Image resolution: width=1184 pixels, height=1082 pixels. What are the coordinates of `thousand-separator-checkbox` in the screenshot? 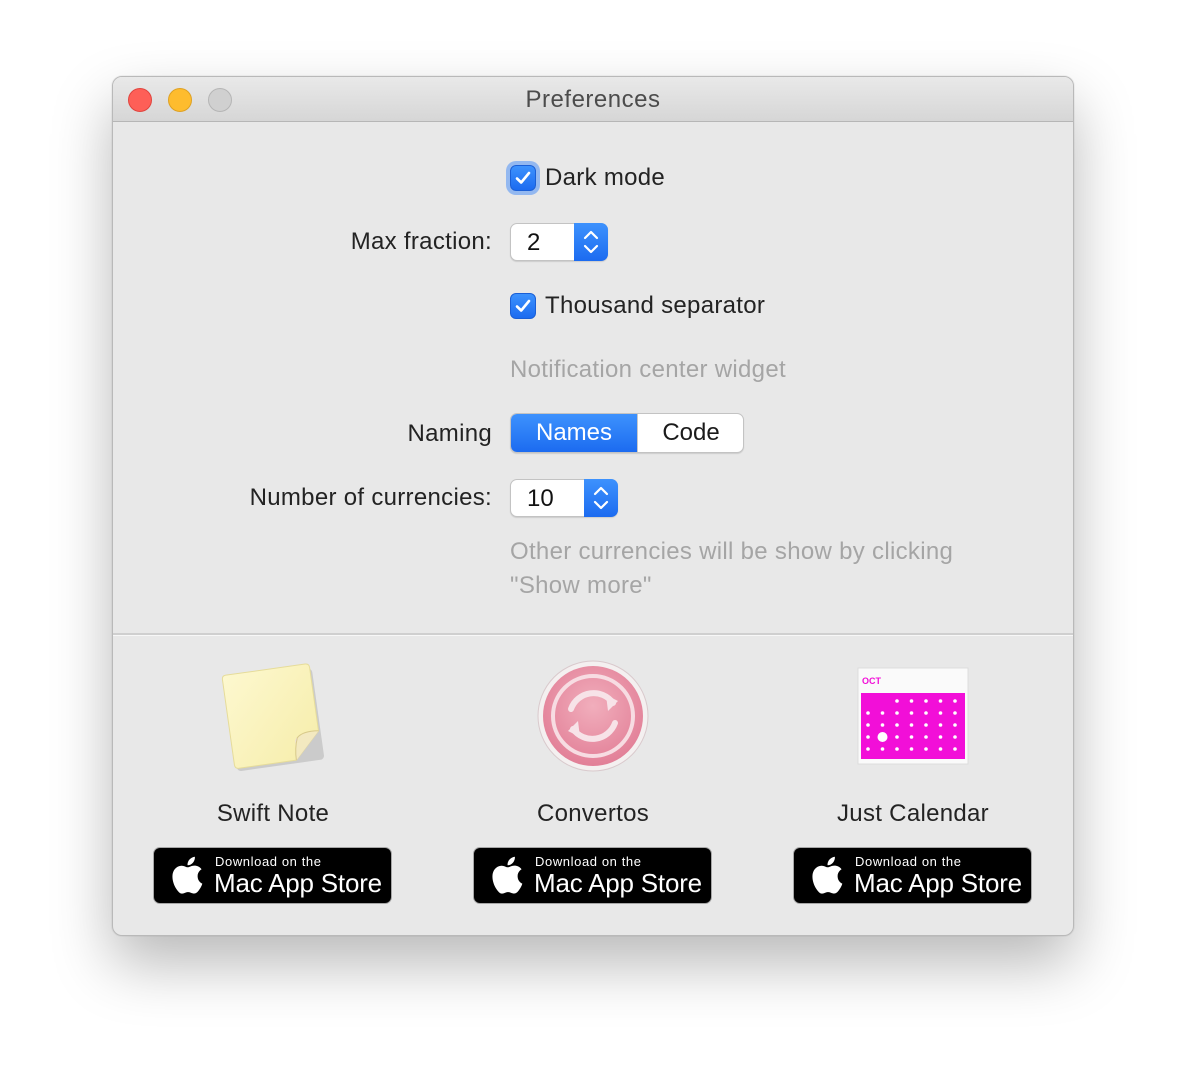 It's located at (523, 306).